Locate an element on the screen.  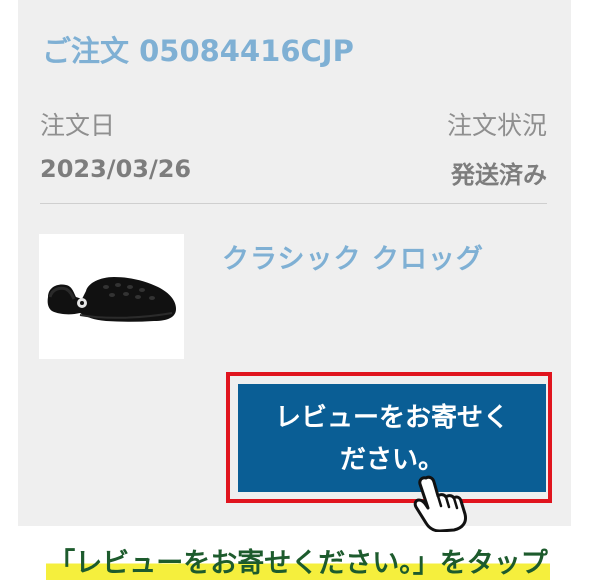
write-review-button-label: レビューをお寄せください。 is located at coordinates (391, 438).